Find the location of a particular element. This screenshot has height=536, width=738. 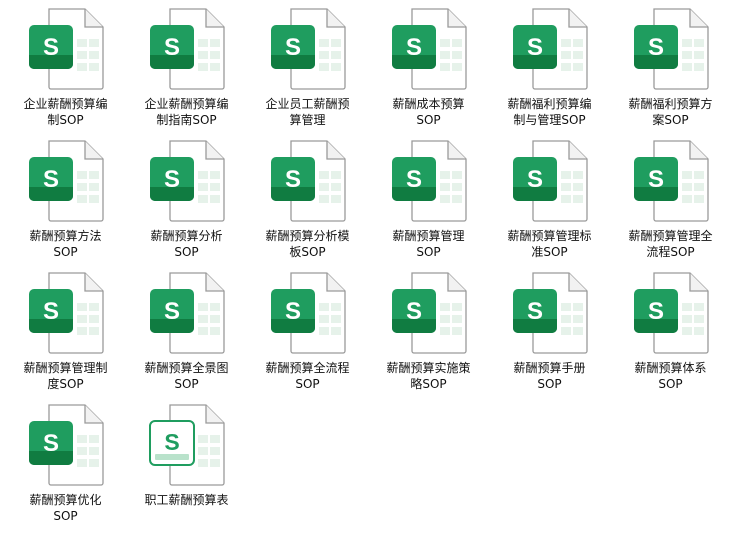

file-item-20: S 职工薪酬预算表 is located at coordinates (186, 469).